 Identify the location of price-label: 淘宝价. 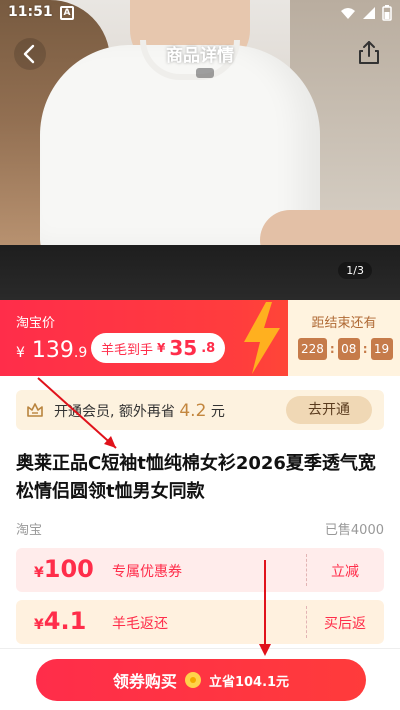
(36, 323).